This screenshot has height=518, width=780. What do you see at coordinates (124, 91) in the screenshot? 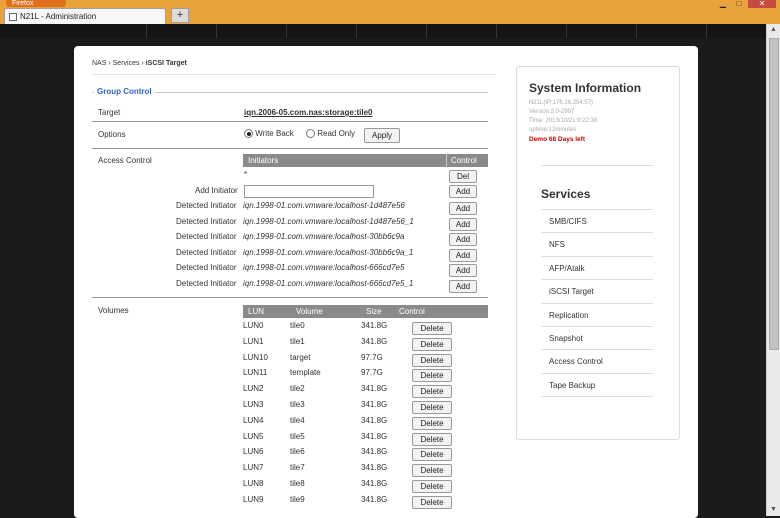
I see `group-control-legend: Group Control` at bounding box center [124, 91].